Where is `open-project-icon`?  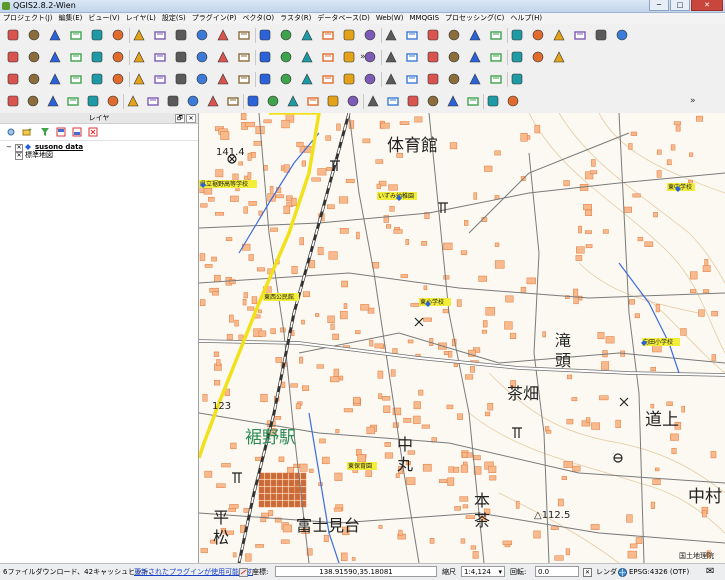 open-project-icon is located at coordinates (34, 35).